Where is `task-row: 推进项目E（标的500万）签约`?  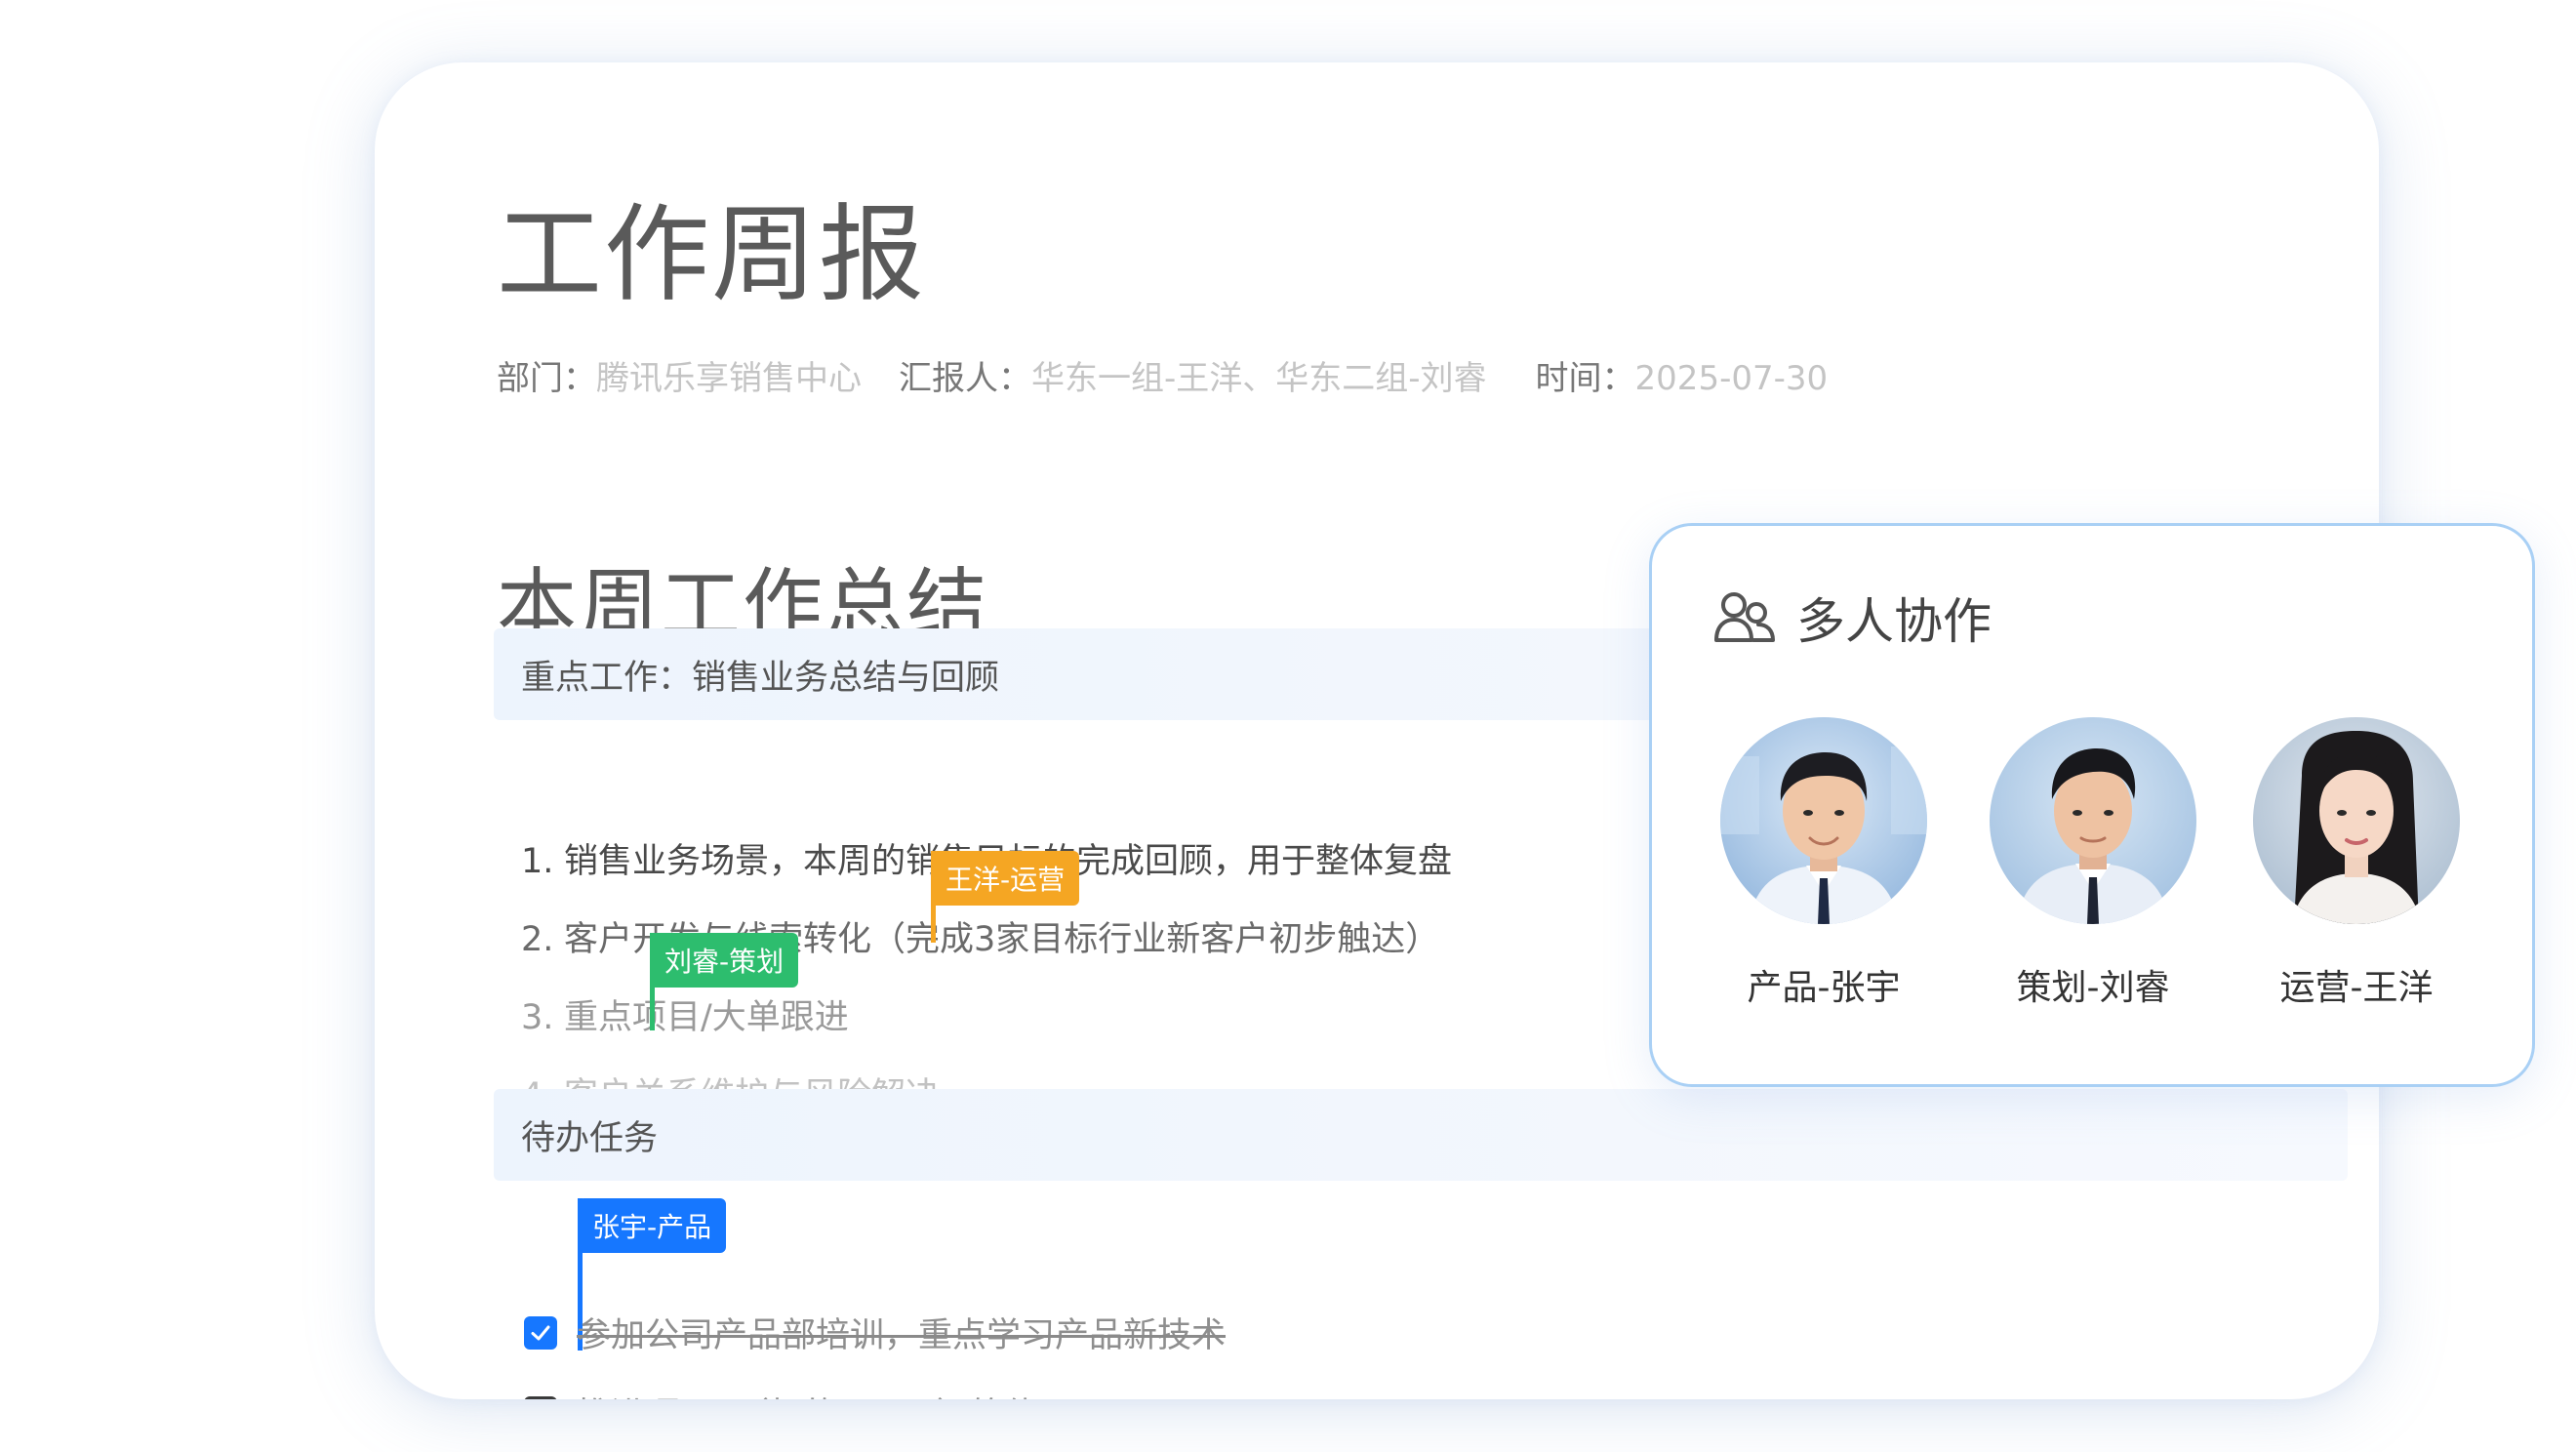 task-row: 推进项目E（标的500万）签约 is located at coordinates (781, 1393).